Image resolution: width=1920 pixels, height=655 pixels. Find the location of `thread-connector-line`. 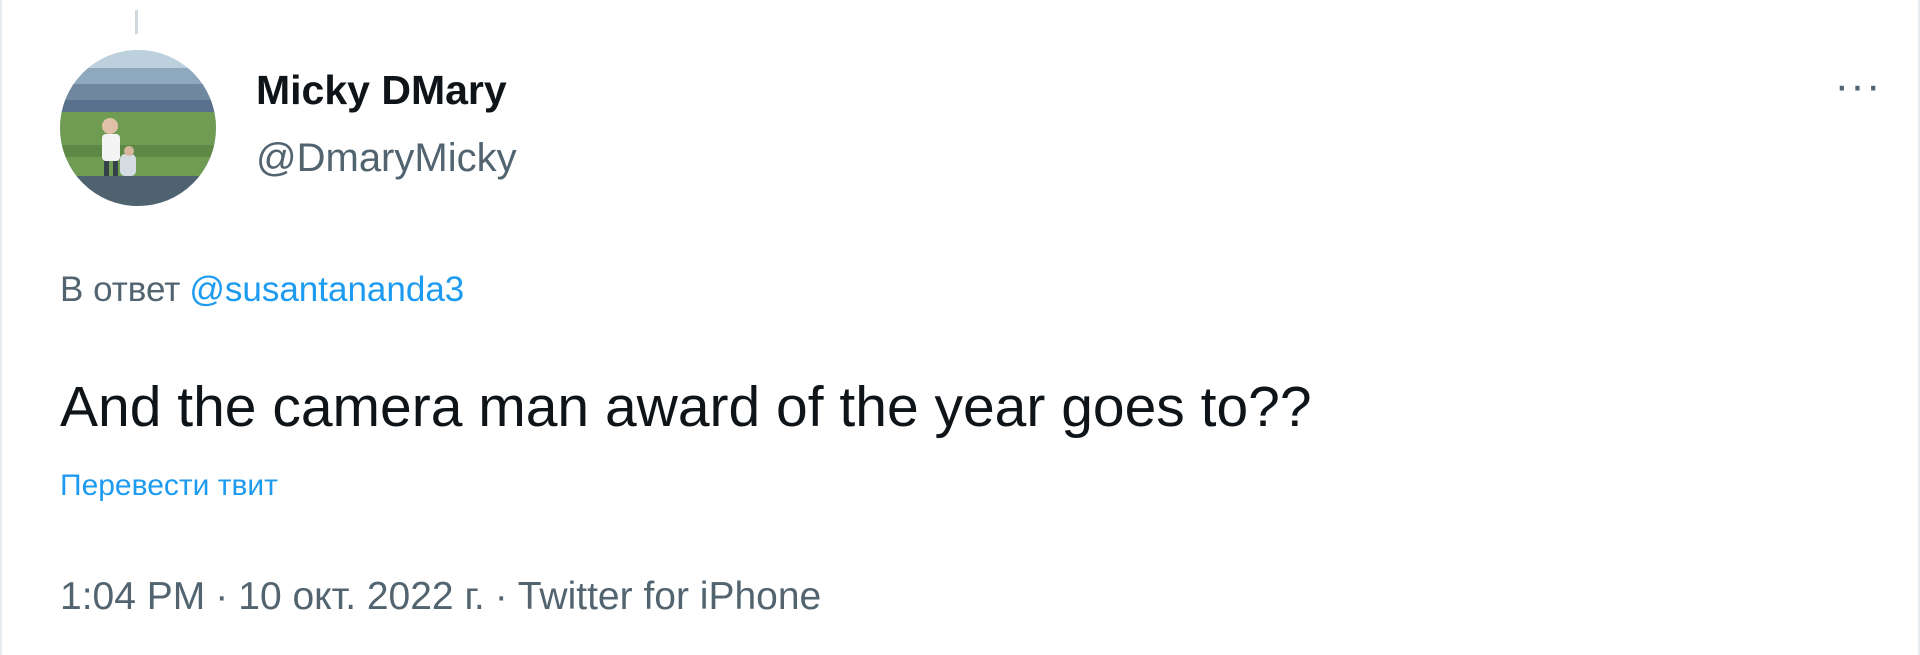

thread-connector-line is located at coordinates (136, 22).